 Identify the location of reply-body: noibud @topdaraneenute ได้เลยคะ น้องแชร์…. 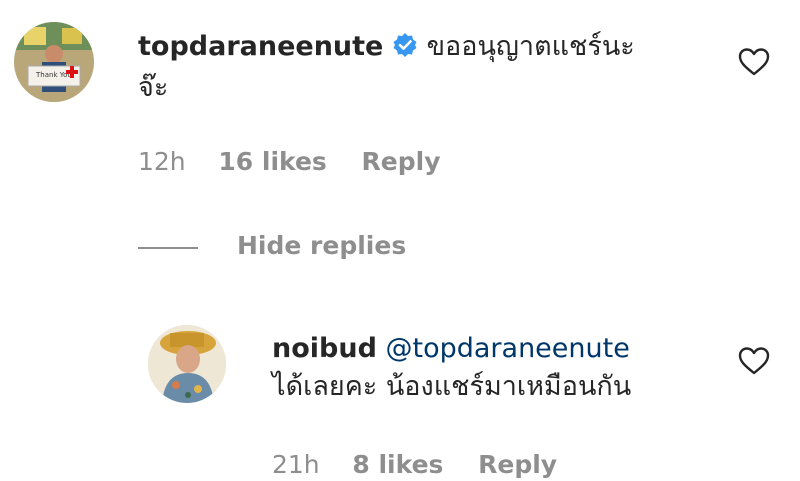
(497, 368).